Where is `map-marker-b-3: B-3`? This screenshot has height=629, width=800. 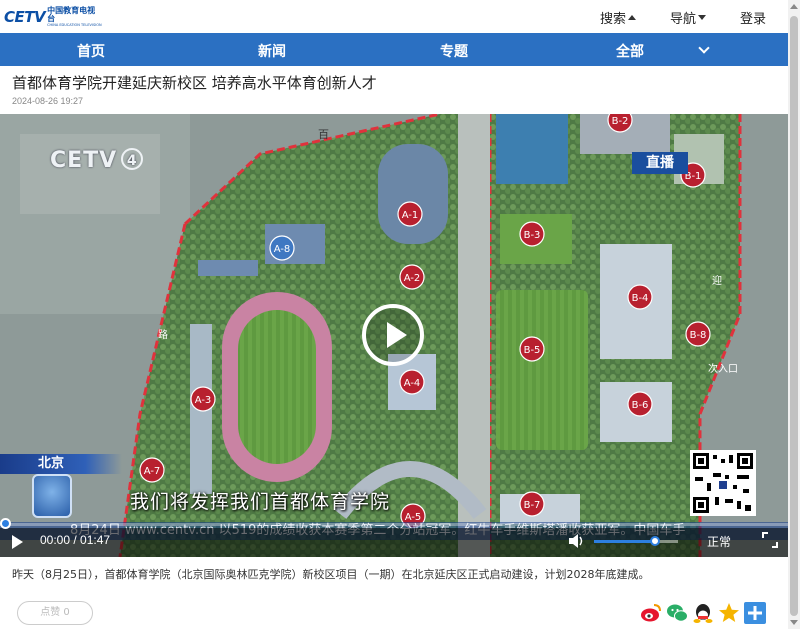 map-marker-b-3: B-3 is located at coordinates (532, 234).